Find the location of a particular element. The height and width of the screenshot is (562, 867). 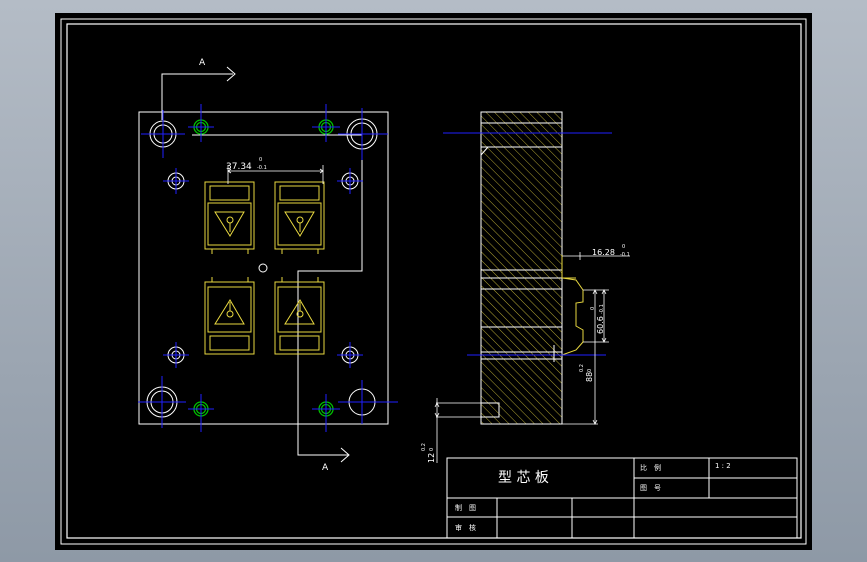

title-scale-label: 比 例 is located at coordinates (650, 467).